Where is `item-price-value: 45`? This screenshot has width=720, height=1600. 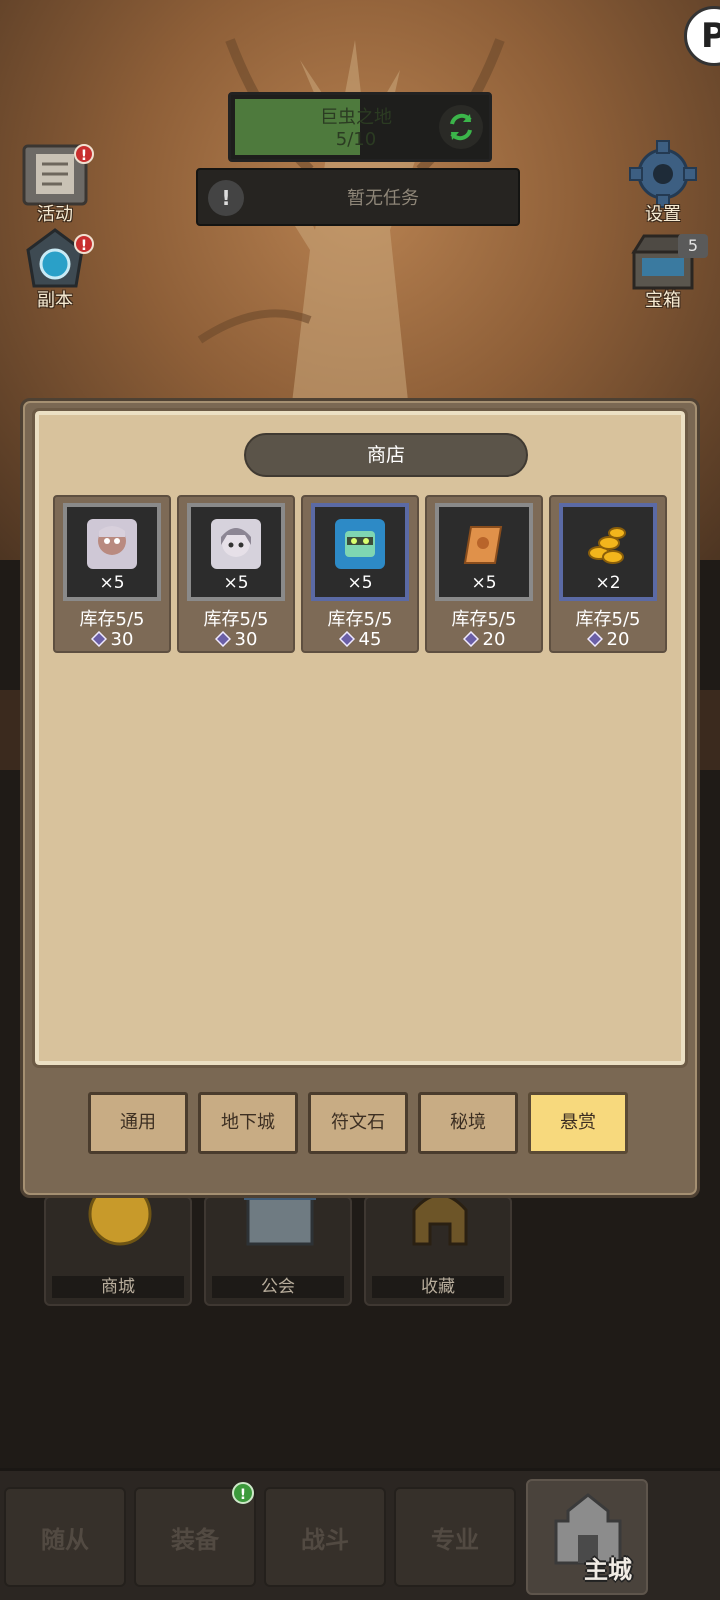
item-price-value: 45 is located at coordinates (370, 639).